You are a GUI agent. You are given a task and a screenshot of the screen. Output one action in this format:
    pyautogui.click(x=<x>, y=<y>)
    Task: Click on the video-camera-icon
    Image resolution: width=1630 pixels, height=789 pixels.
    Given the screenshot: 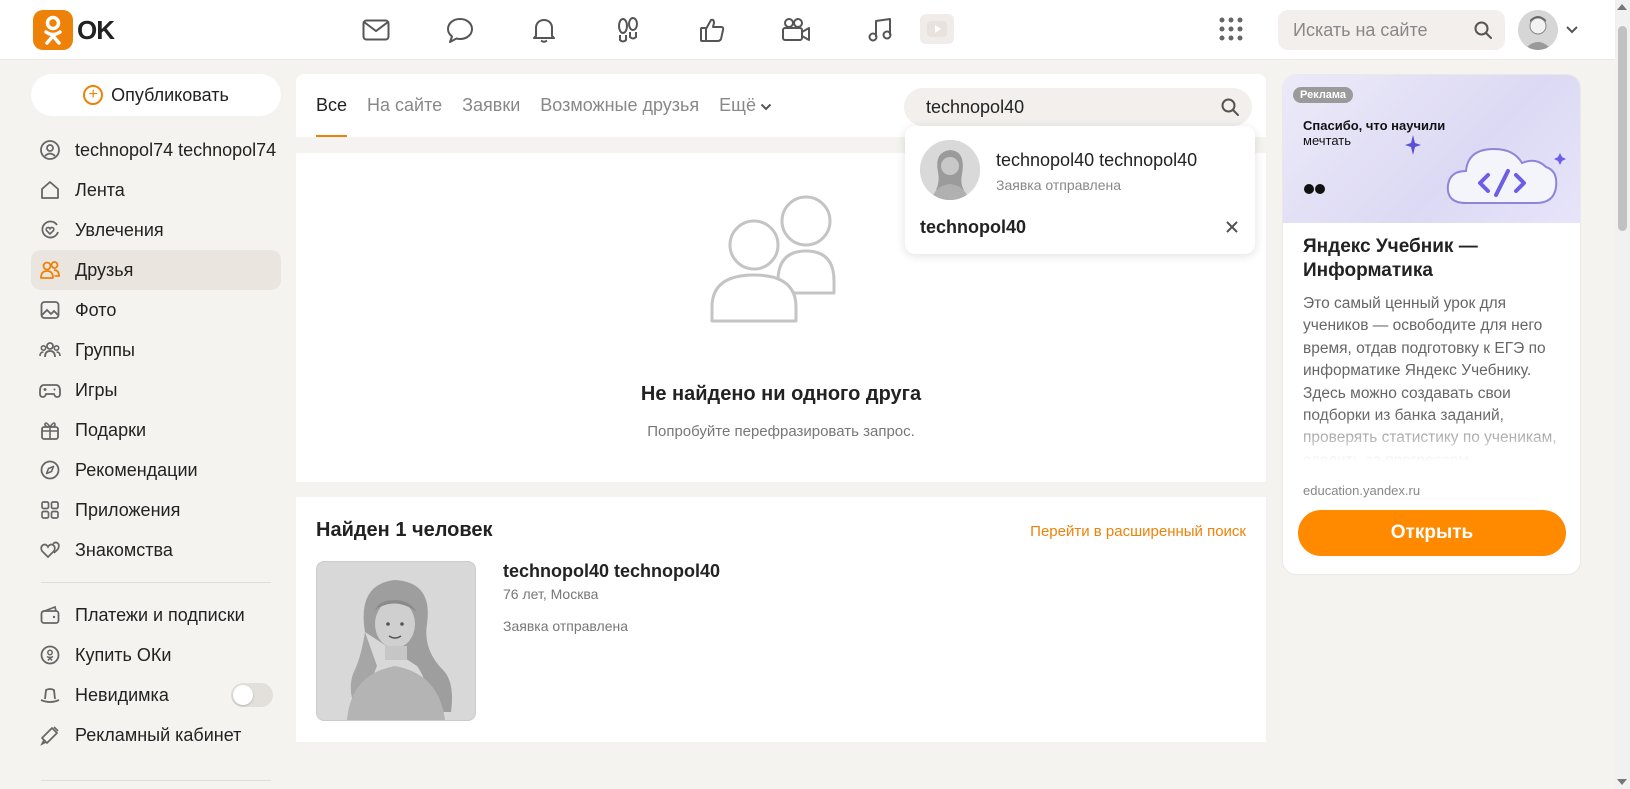 What is the action you would take?
    pyautogui.click(x=796, y=30)
    